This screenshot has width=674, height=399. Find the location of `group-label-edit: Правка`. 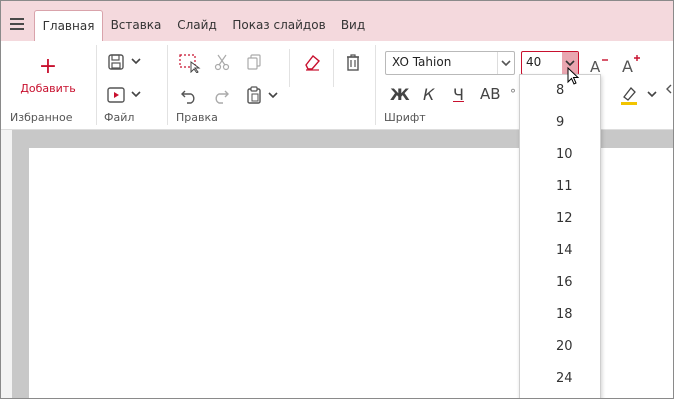

group-label-edit: Правка is located at coordinates (197, 117).